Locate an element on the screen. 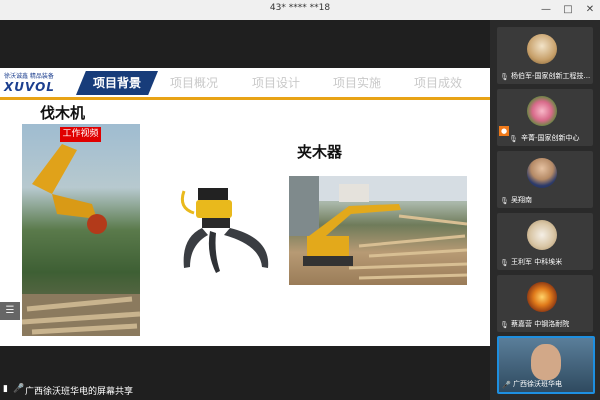 This screenshot has width=600, height=400. active-speaker-tile: 🎤 广西徐沃班华电 is located at coordinates (546, 365).